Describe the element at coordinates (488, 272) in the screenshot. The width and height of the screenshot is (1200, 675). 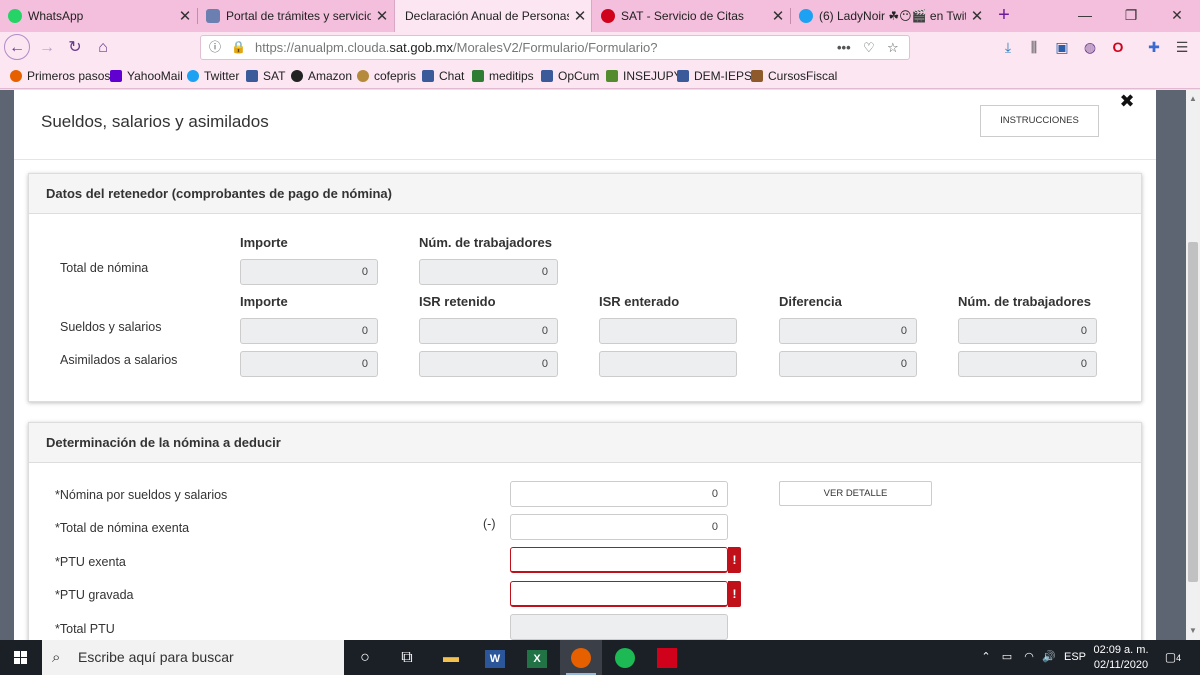
I see `total-nomina-trabajadores-field: 0` at that location.